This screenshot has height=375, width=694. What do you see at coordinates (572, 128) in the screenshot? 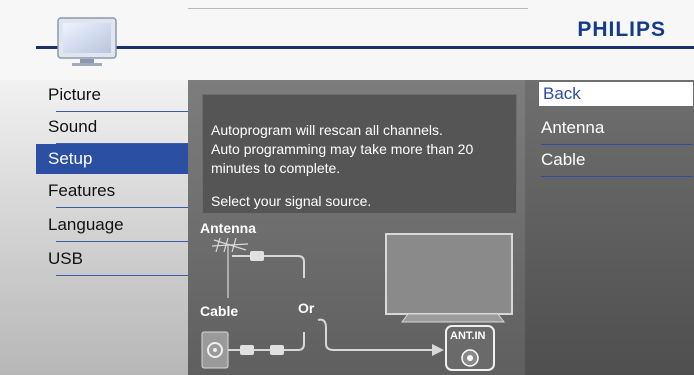
I see `option-antenna: Antenna` at bounding box center [572, 128].